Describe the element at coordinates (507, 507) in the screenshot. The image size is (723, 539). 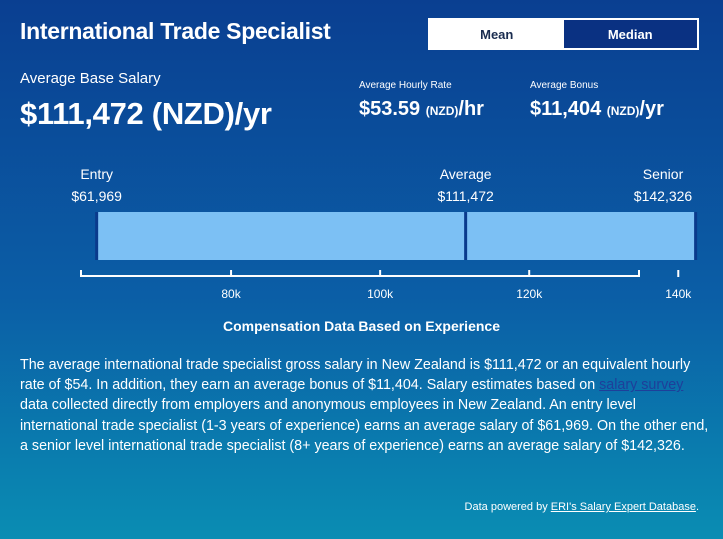
I see `footer-prefix: Data powered by` at that location.